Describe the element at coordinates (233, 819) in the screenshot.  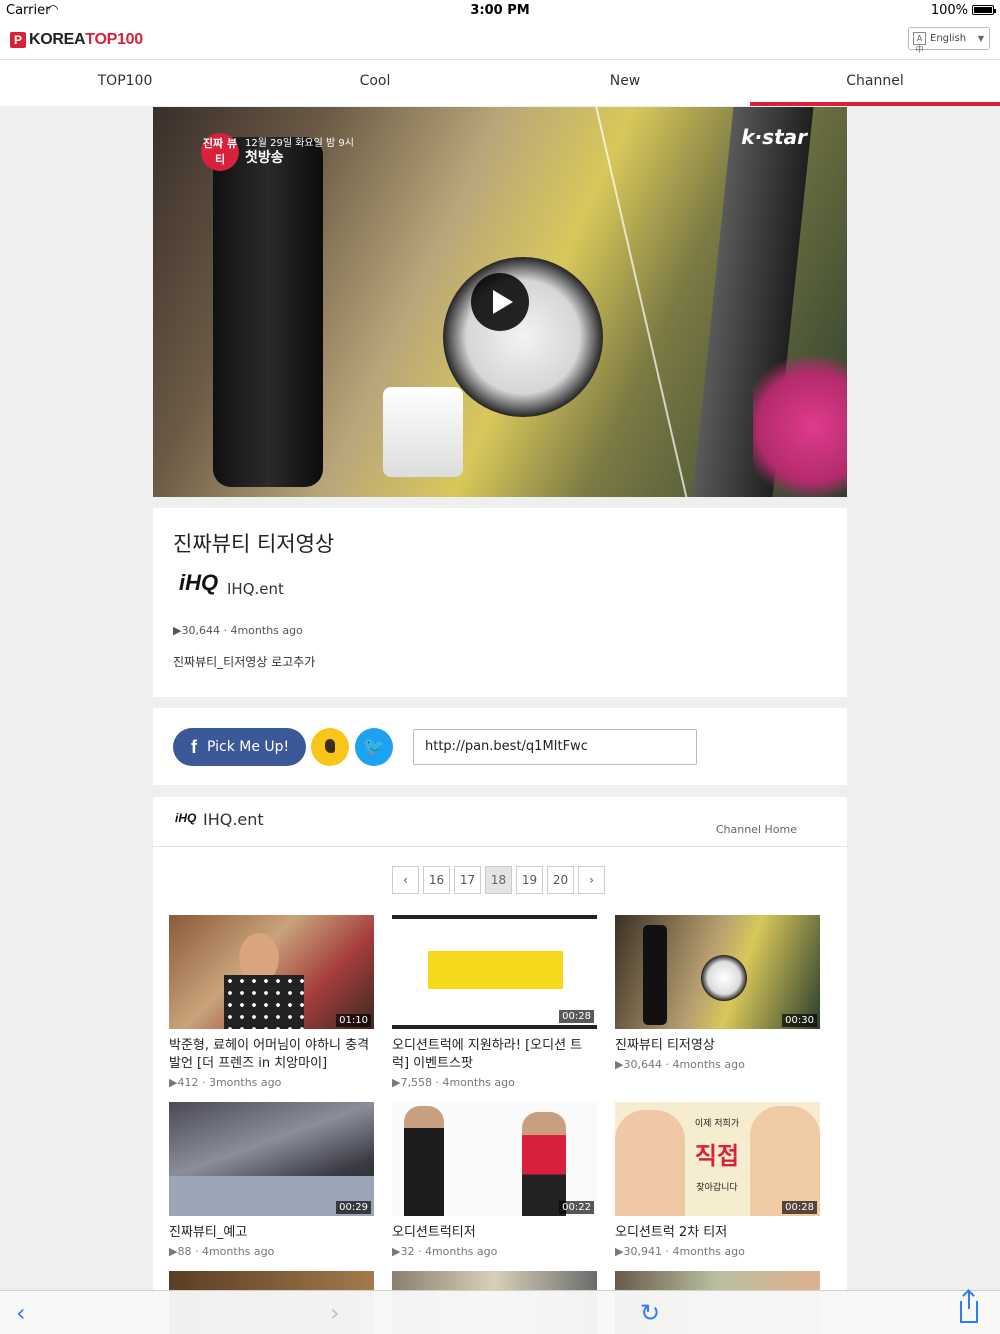
I see `channel-list-name: IHQ.ent` at that location.